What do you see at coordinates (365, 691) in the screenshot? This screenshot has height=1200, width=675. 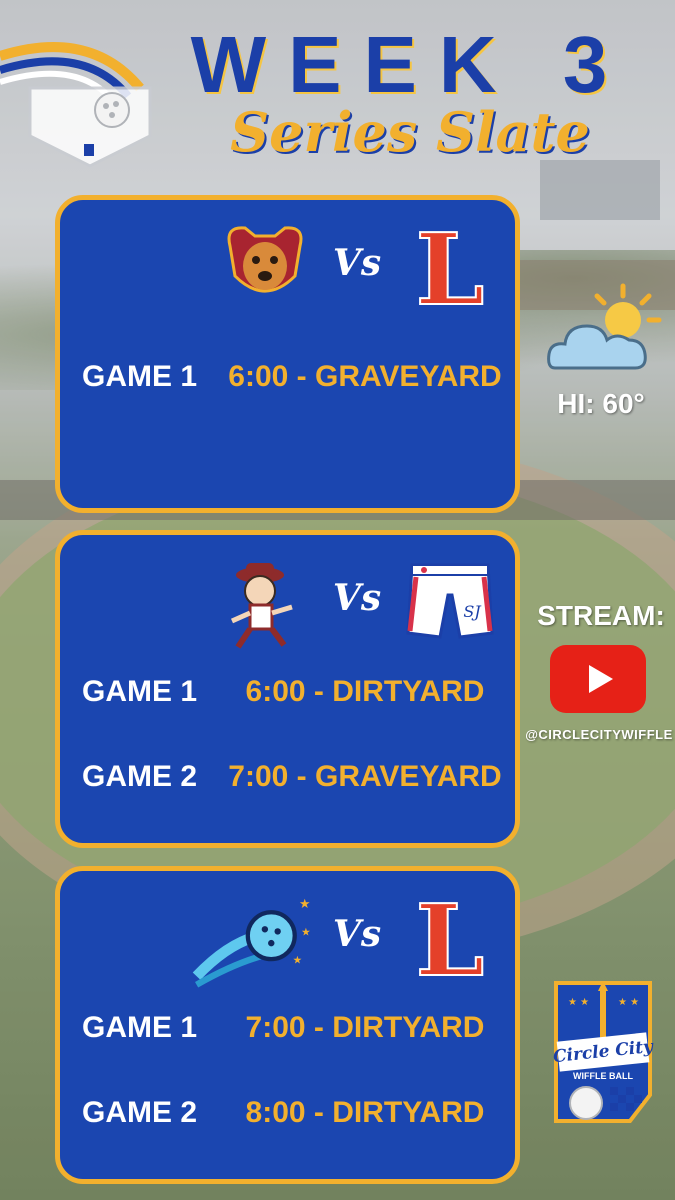 I see `game-time-field: 6:00 - DIRTYARD` at bounding box center [365, 691].